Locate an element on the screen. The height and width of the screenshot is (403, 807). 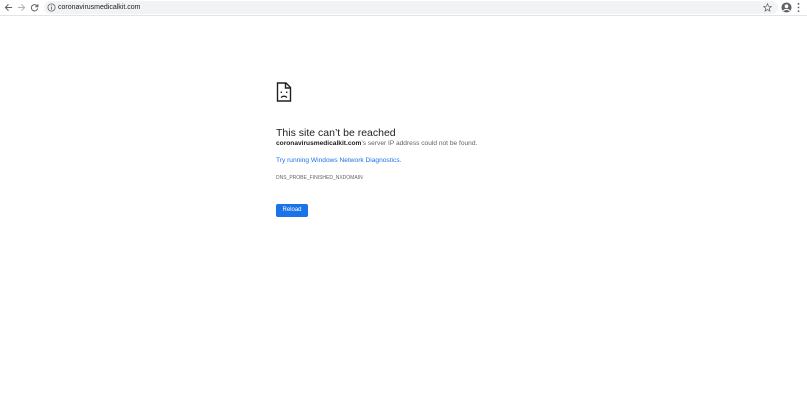
error-heading: This site can’t be reached is located at coordinates (336, 133).